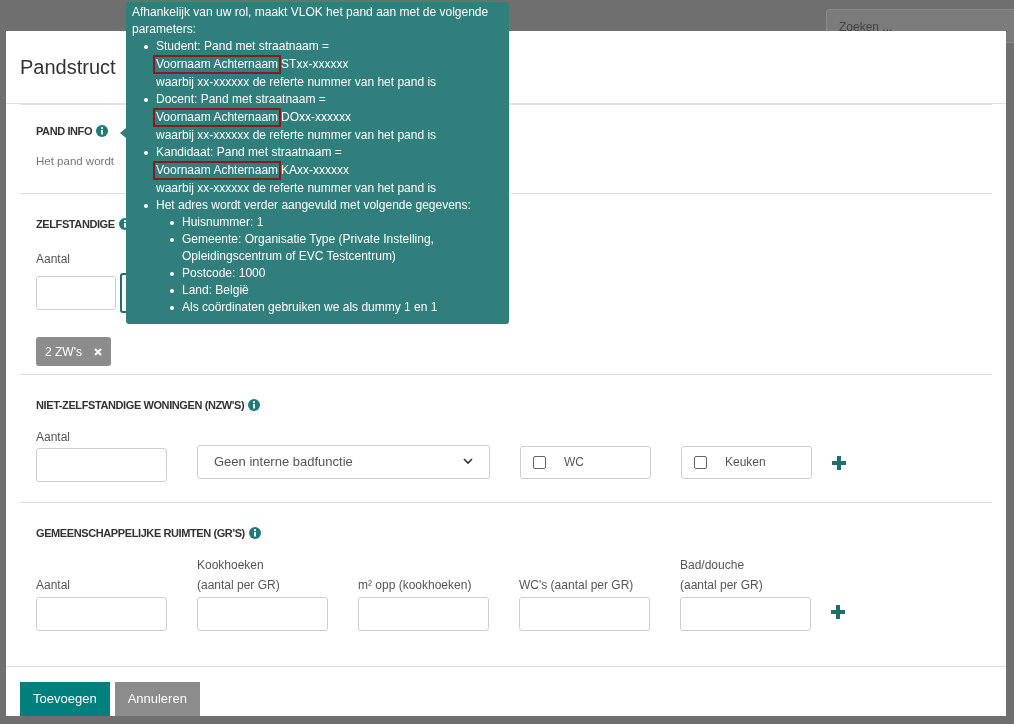 This screenshot has height=724, width=1014. What do you see at coordinates (713, 565) in the screenshot?
I see `field-label: Bad/douche` at bounding box center [713, 565].